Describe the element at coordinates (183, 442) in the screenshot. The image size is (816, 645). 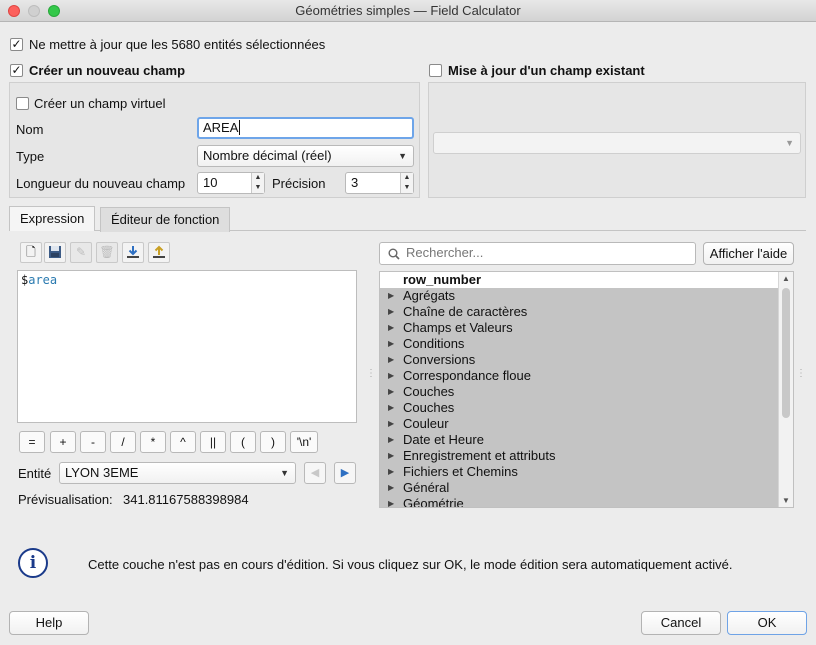
I see `operator-power-button: ^` at that location.